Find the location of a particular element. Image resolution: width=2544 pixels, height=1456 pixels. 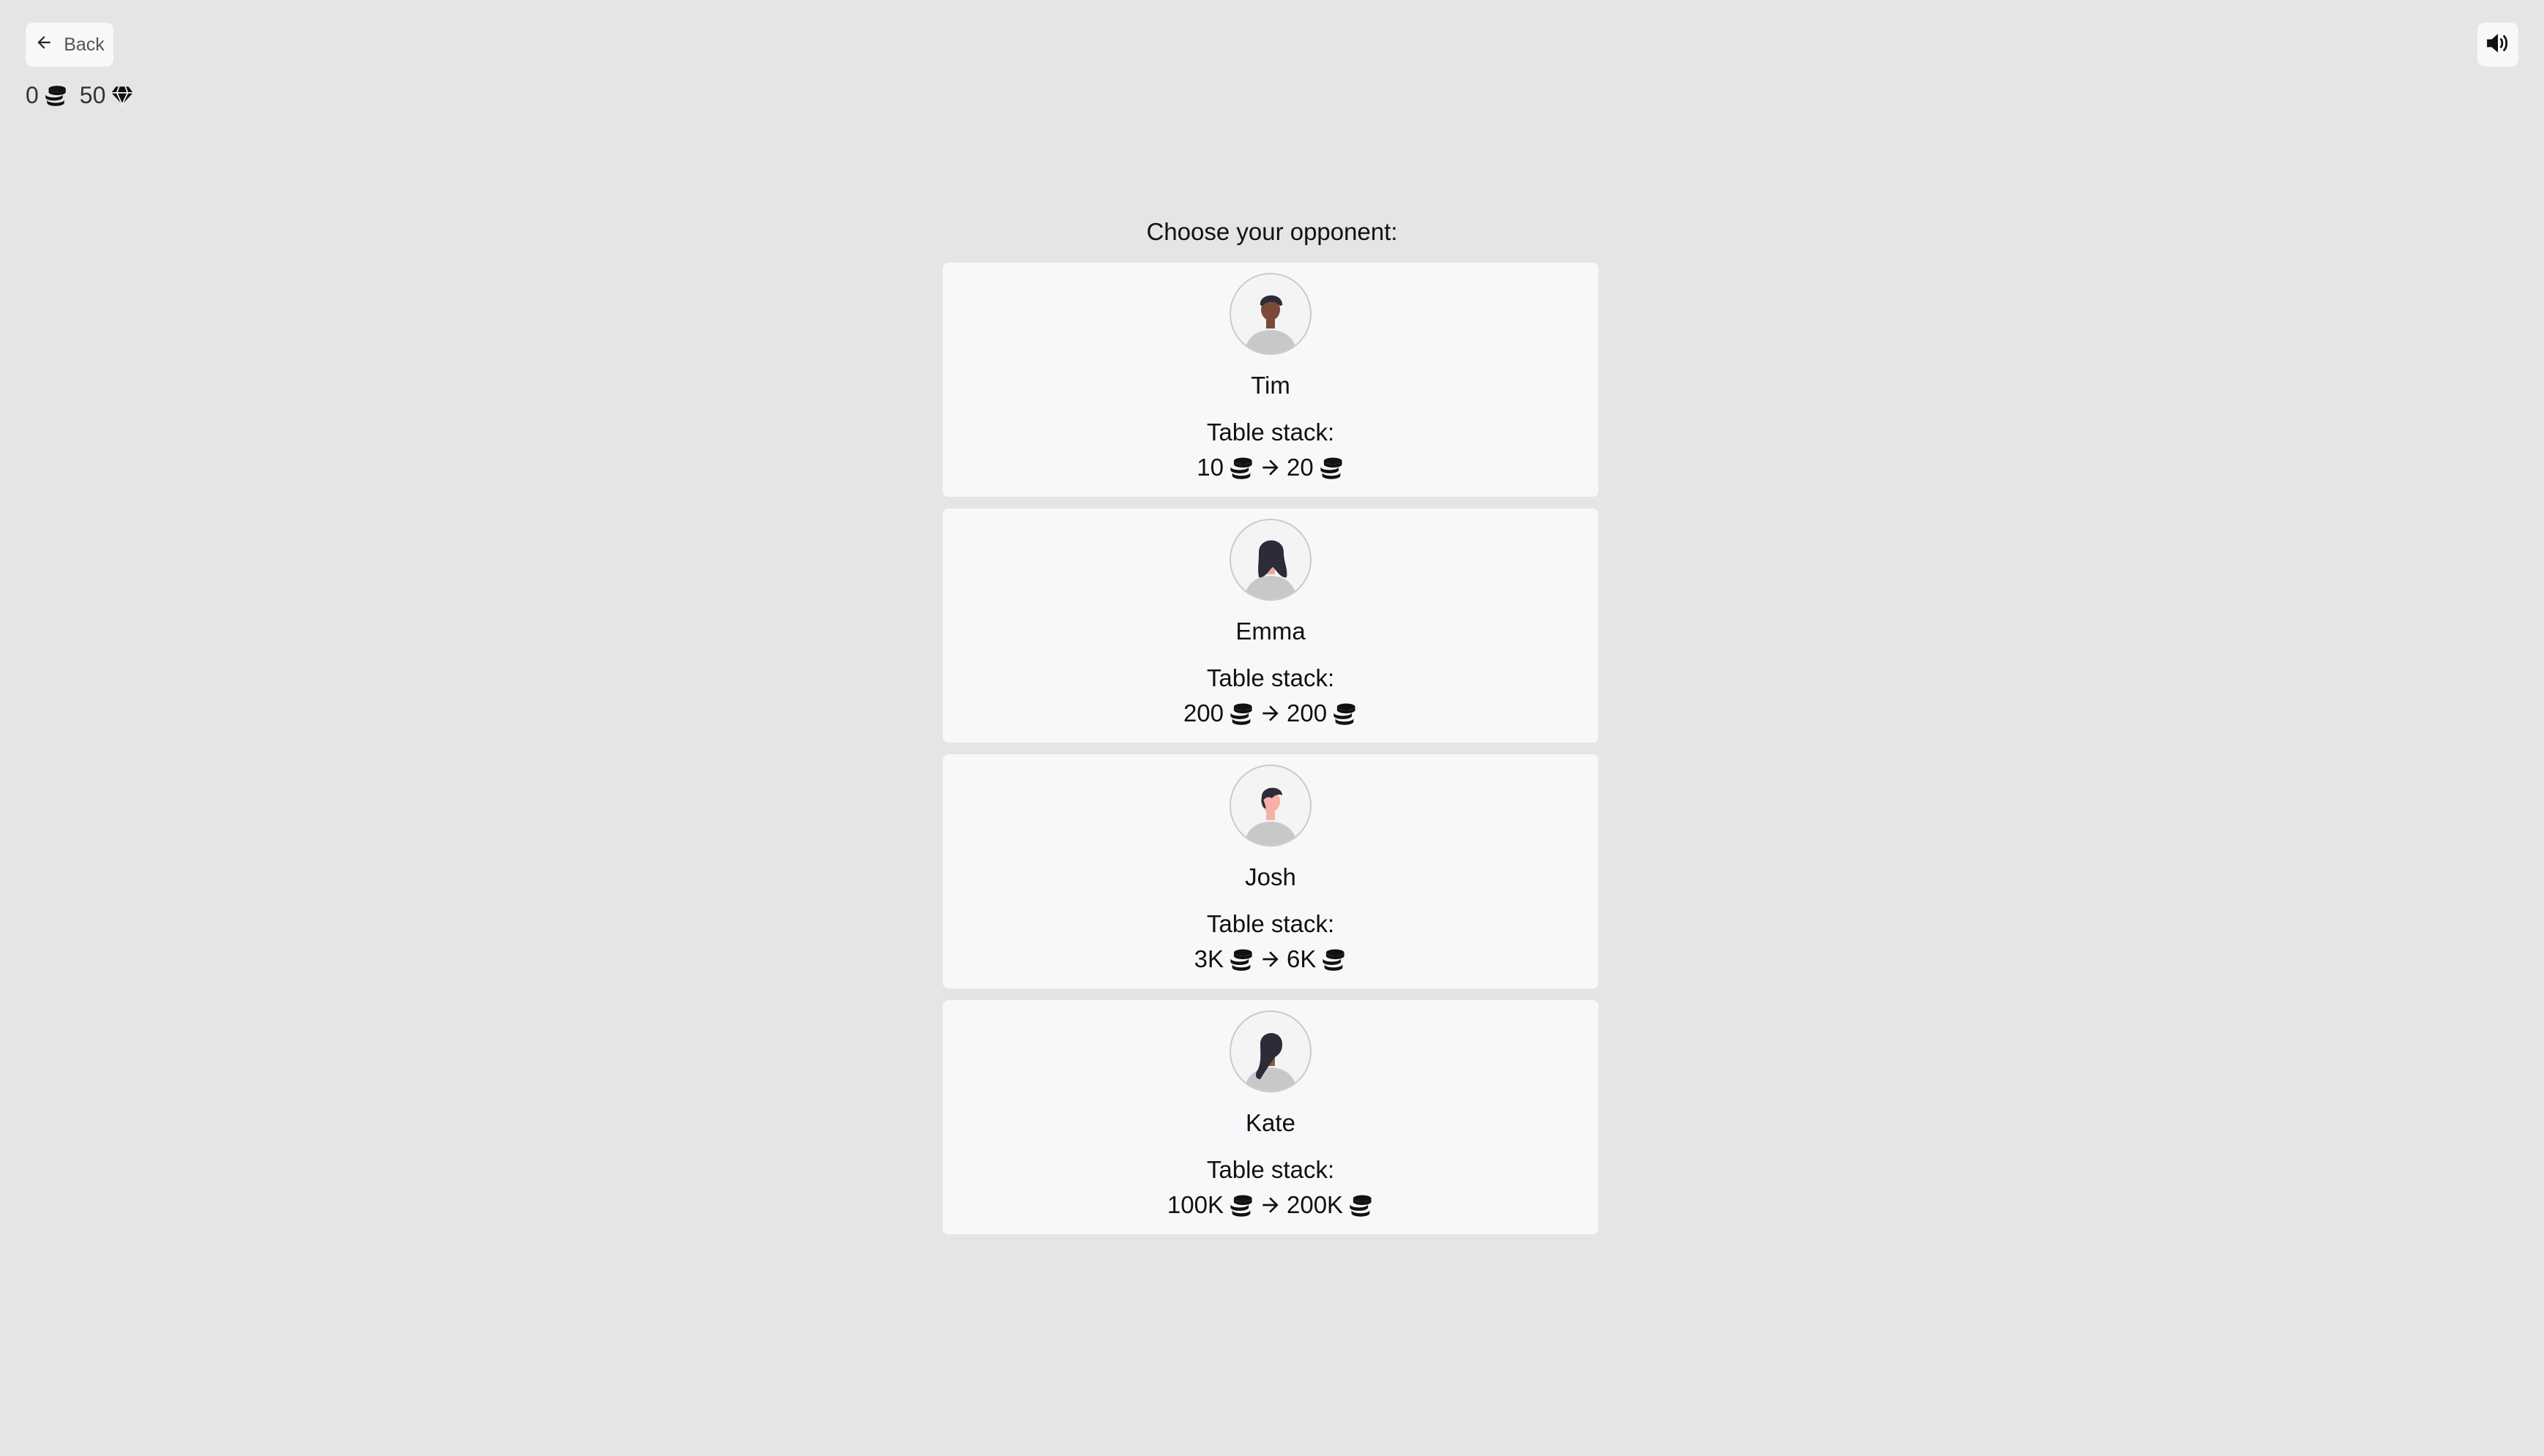

page-title: Choose your opponent: is located at coordinates (1272, 232).